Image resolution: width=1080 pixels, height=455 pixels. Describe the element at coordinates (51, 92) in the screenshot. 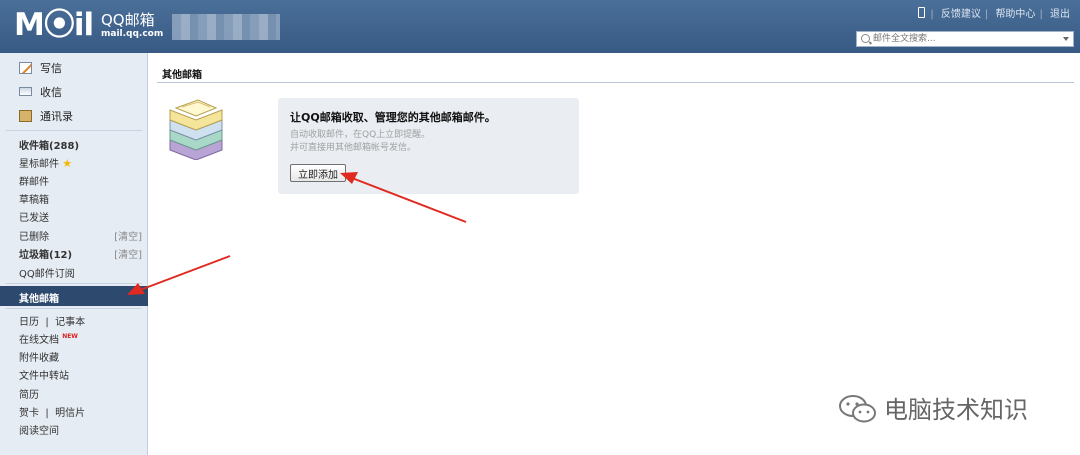

I see `receive-label: 收信` at that location.